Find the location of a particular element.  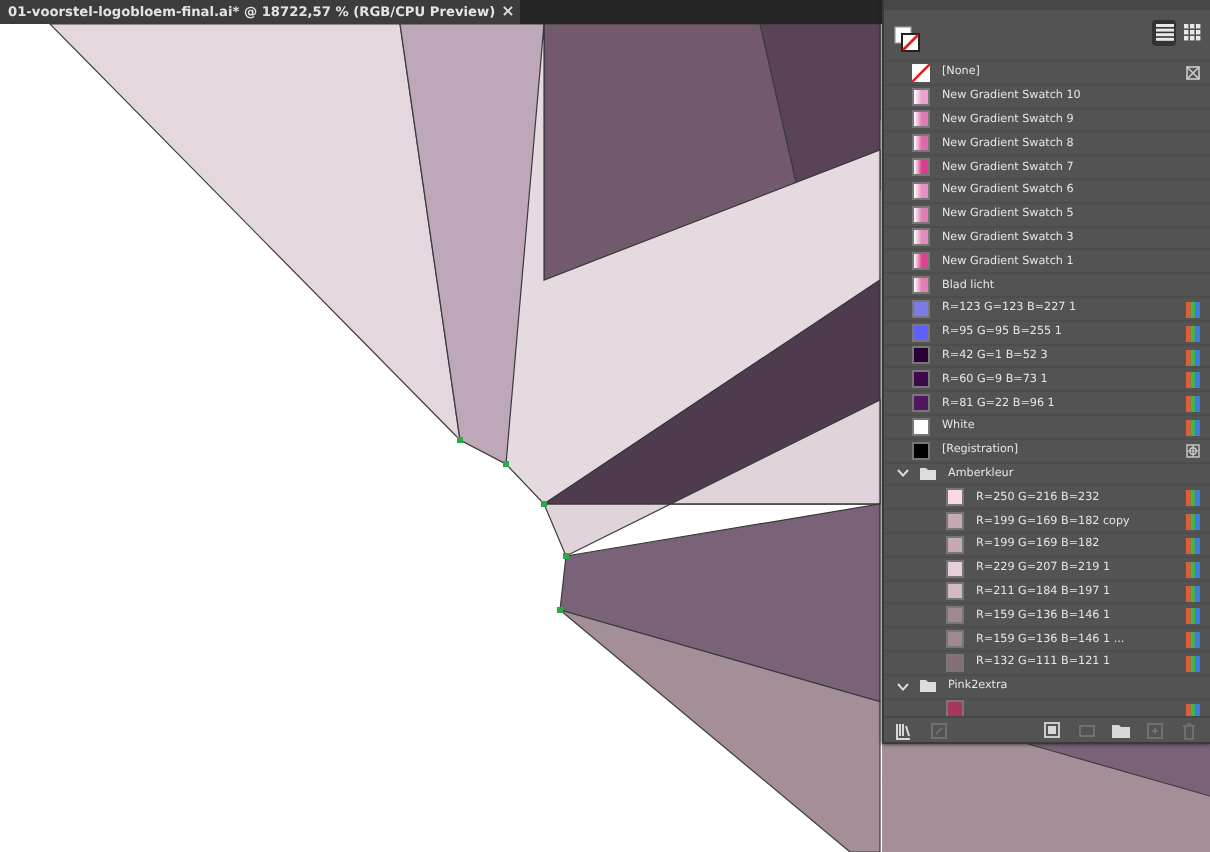

grid-view-button is located at coordinates (1192, 33).